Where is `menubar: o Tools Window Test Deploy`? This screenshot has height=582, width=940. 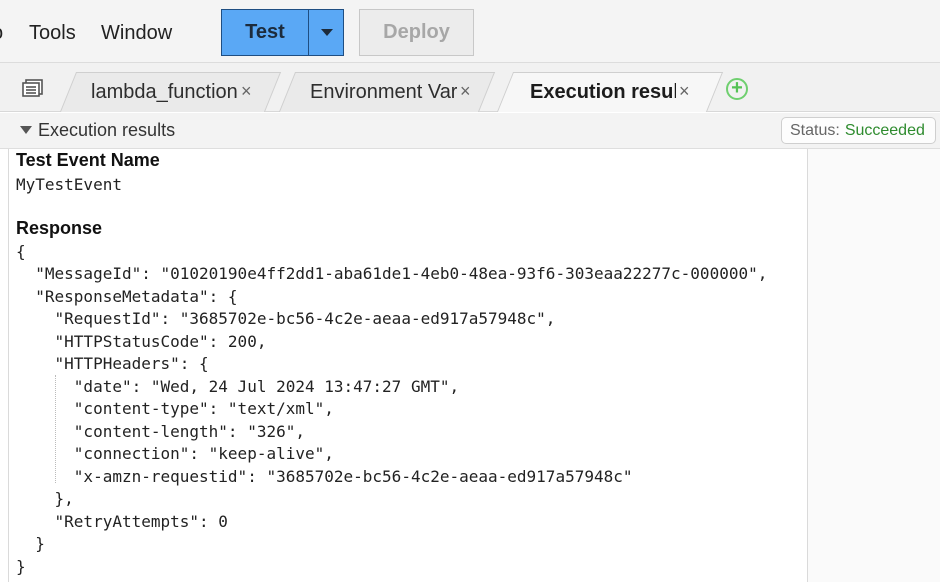
menubar: o Tools Window Test Deploy is located at coordinates (470, 31).